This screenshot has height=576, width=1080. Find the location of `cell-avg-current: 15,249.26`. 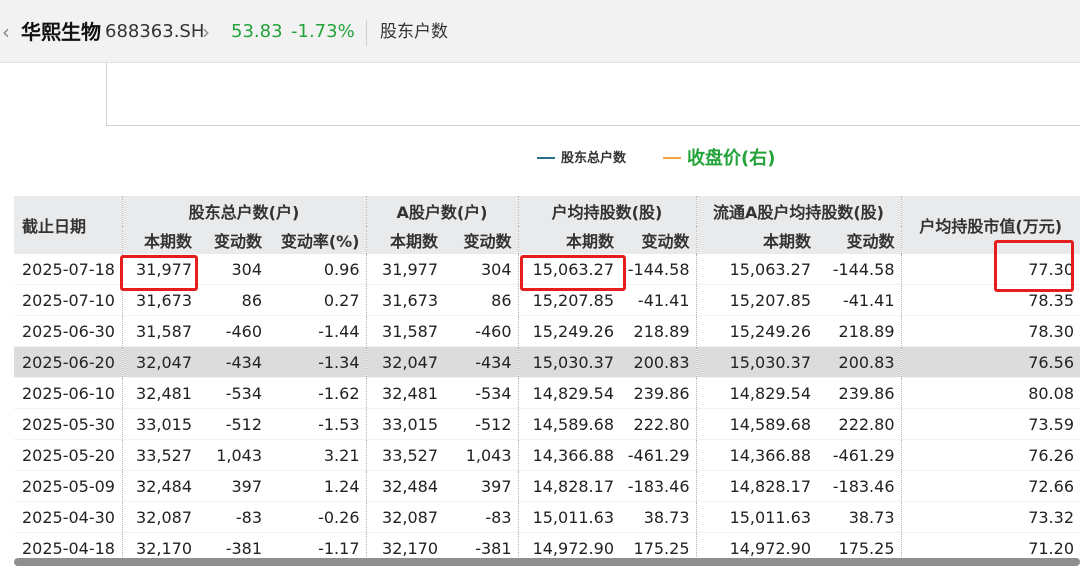

cell-avg-current: 15,249.26 is located at coordinates (568, 331).